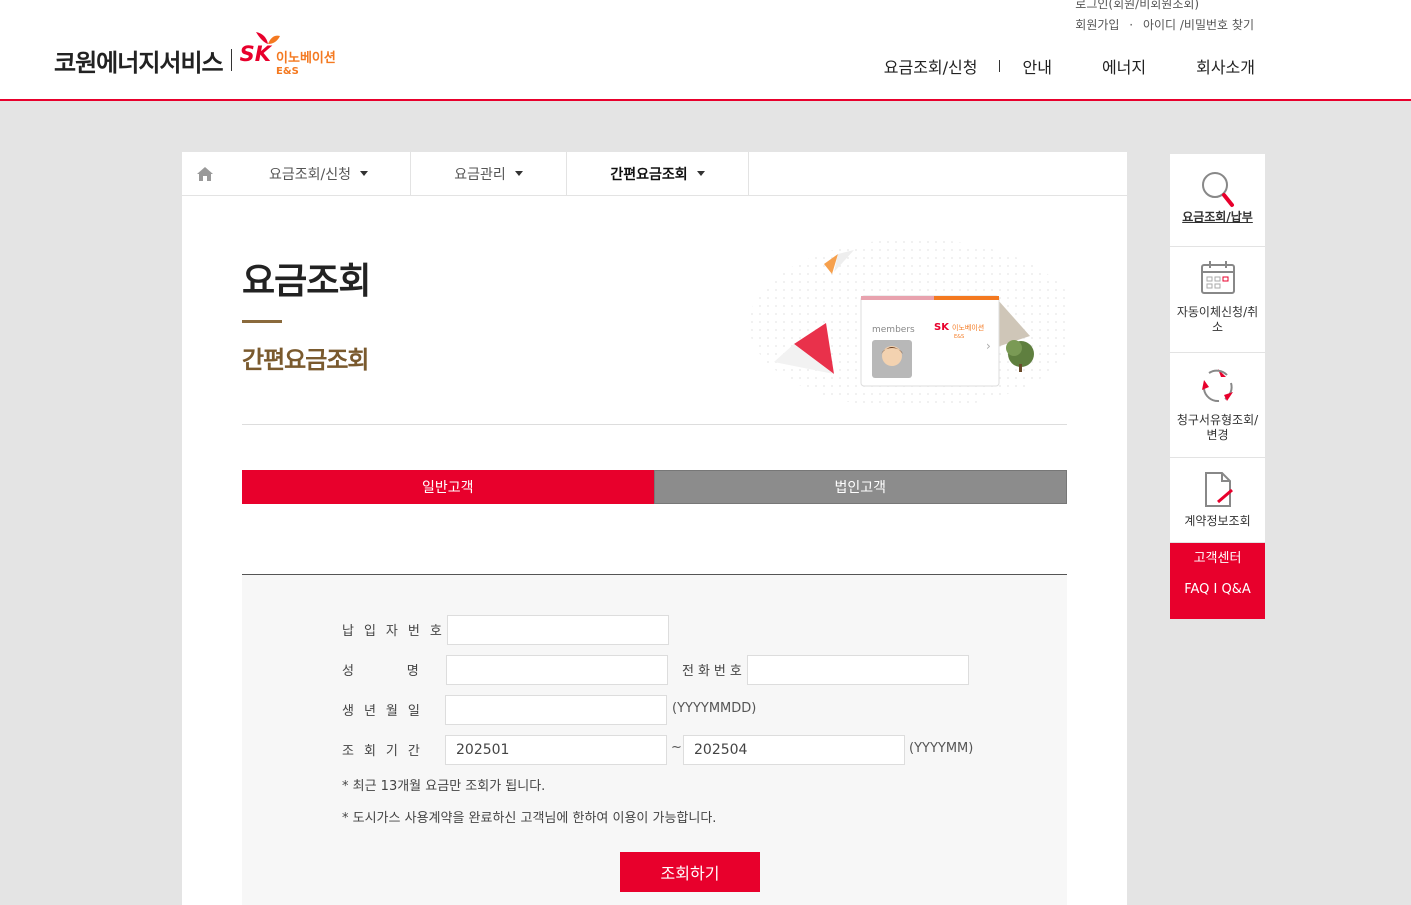 The image size is (1411, 905). I want to click on sk-butterfly-icon, so click(267, 38).